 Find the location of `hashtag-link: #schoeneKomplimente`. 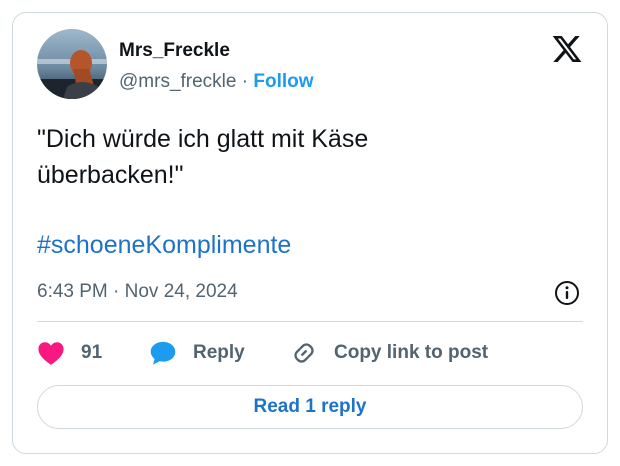

hashtag-link: #schoeneKomplimente is located at coordinates (164, 245).